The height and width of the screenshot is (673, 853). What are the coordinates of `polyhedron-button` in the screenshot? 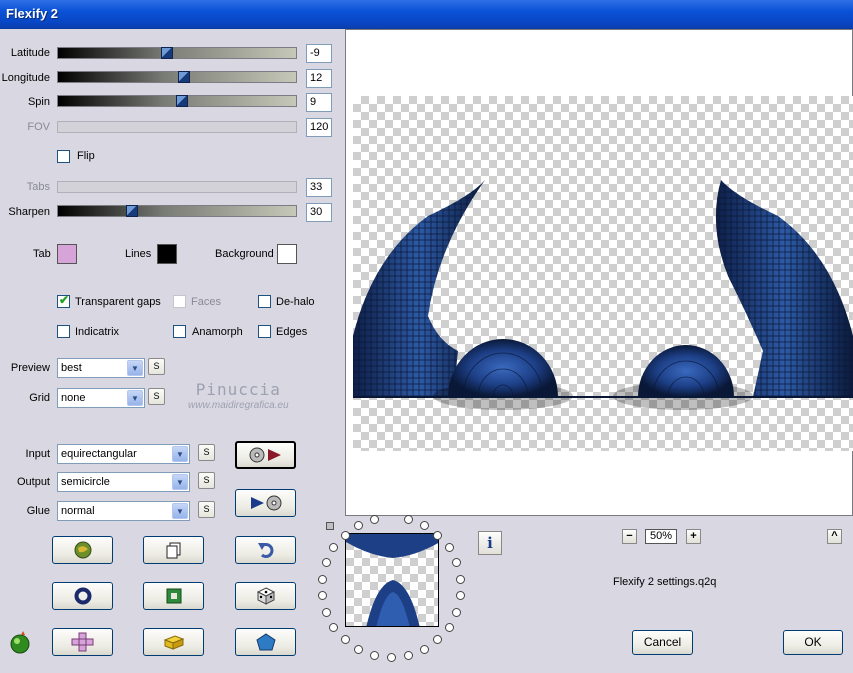 It's located at (265, 642).